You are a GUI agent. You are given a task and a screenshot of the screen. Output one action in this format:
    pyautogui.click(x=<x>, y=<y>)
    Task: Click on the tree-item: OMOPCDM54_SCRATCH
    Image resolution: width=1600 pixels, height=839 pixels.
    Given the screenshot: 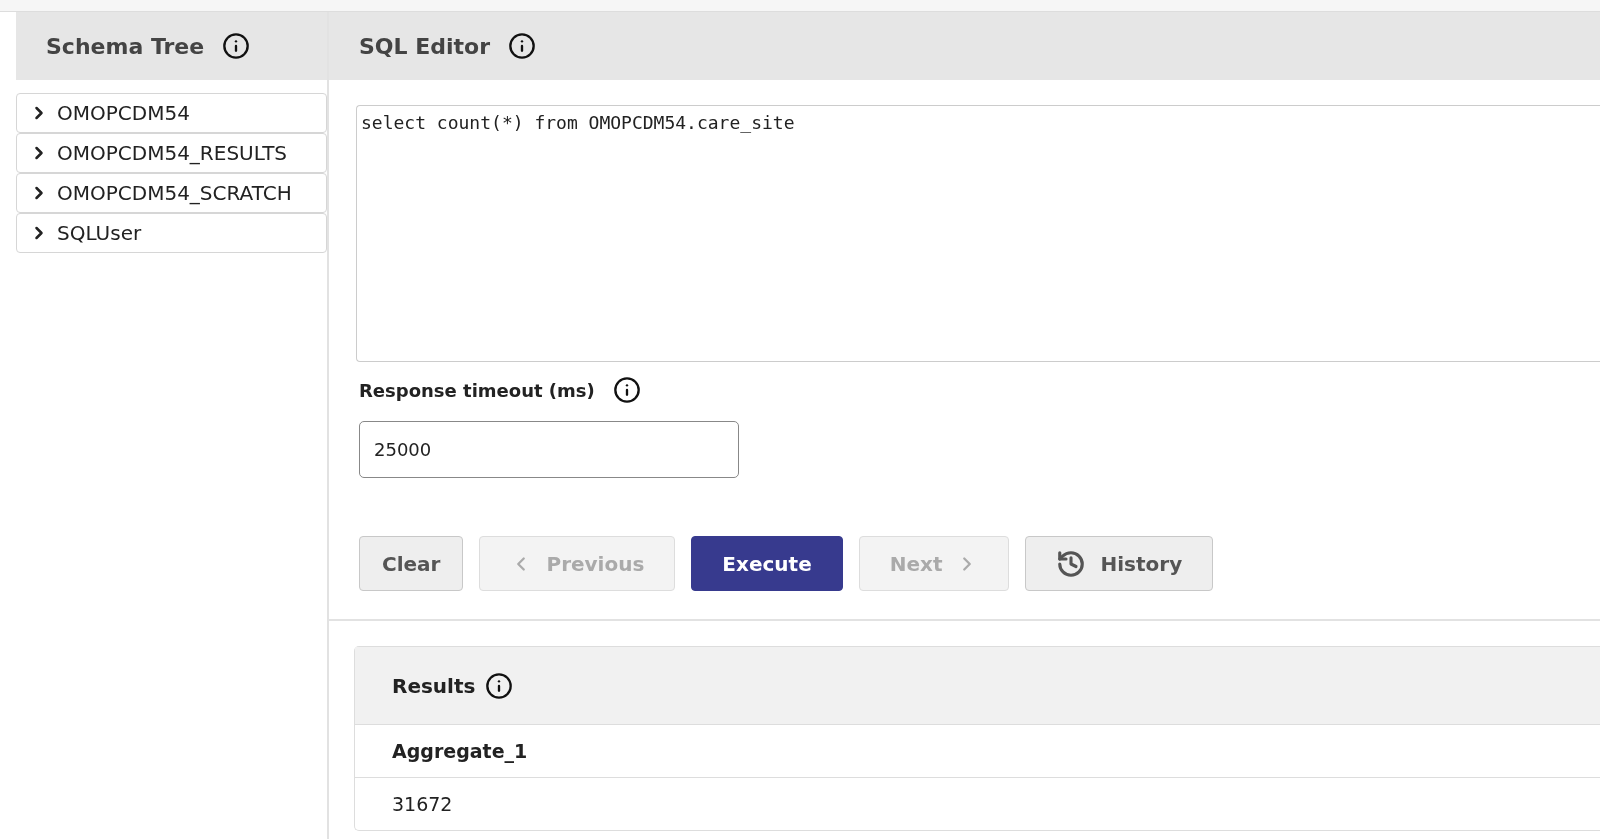 What is the action you would take?
    pyautogui.click(x=171, y=193)
    